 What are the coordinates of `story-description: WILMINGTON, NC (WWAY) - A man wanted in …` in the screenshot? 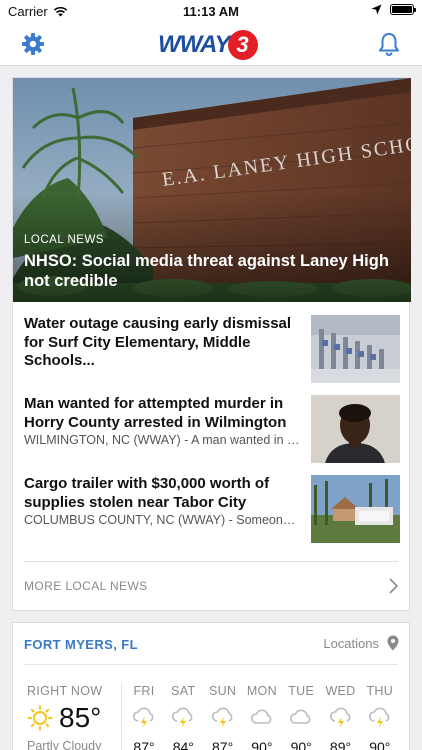 It's located at (163, 440).